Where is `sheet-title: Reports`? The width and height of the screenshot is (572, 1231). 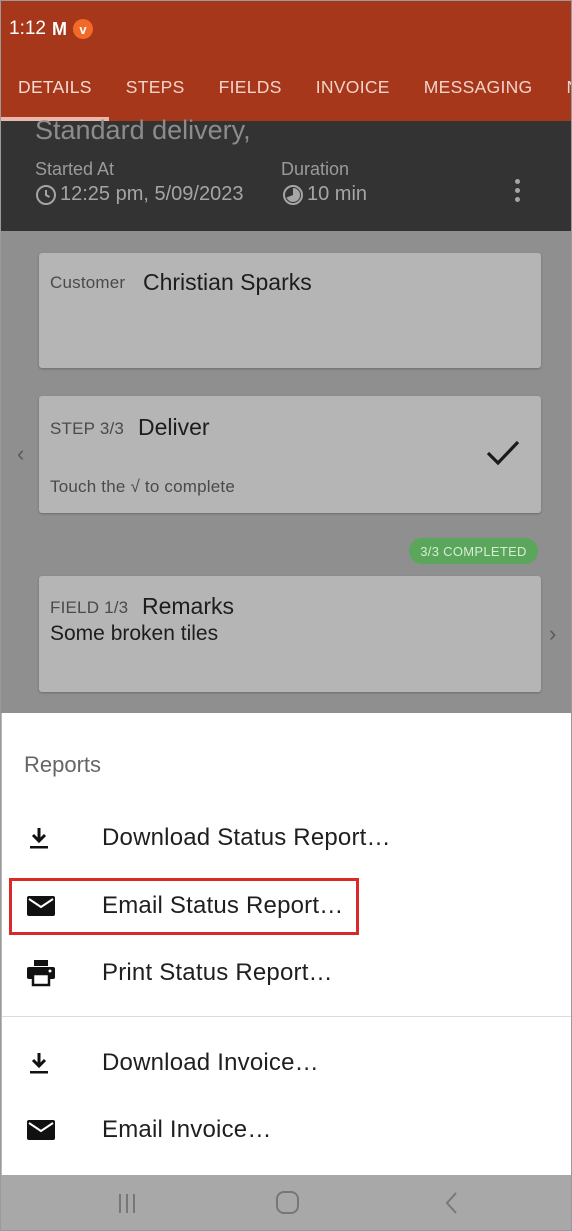 sheet-title: Reports is located at coordinates (63, 764).